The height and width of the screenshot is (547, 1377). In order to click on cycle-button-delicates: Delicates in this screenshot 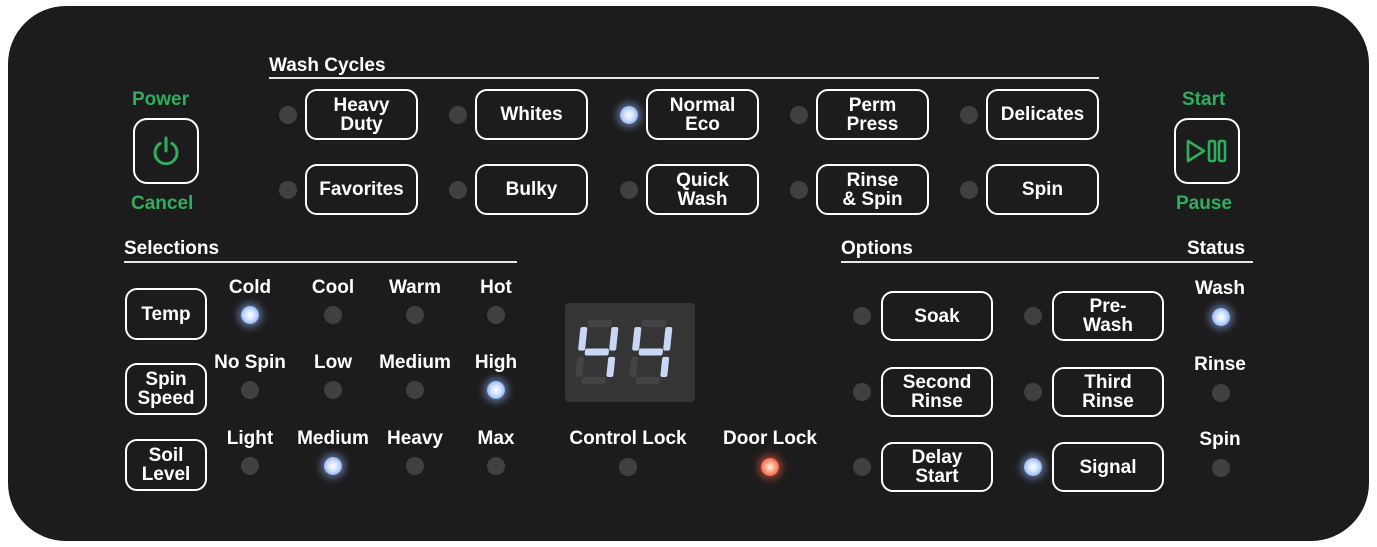, I will do `click(1042, 114)`.